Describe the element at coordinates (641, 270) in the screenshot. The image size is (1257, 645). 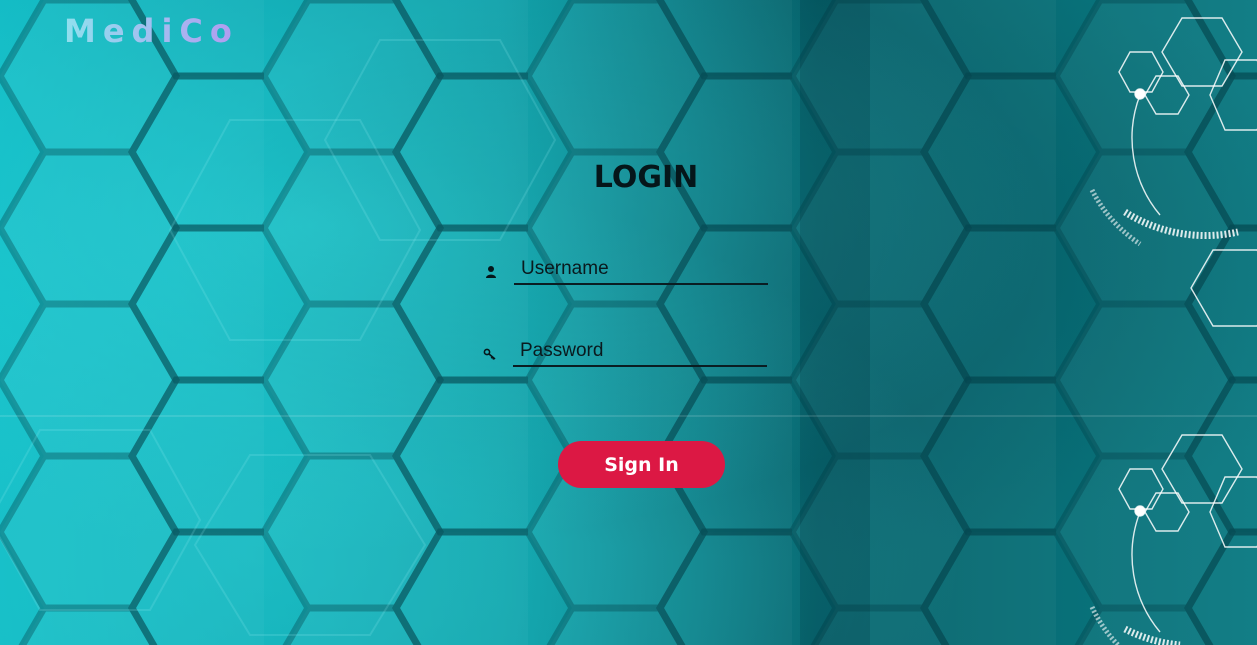
I see `username-input` at that location.